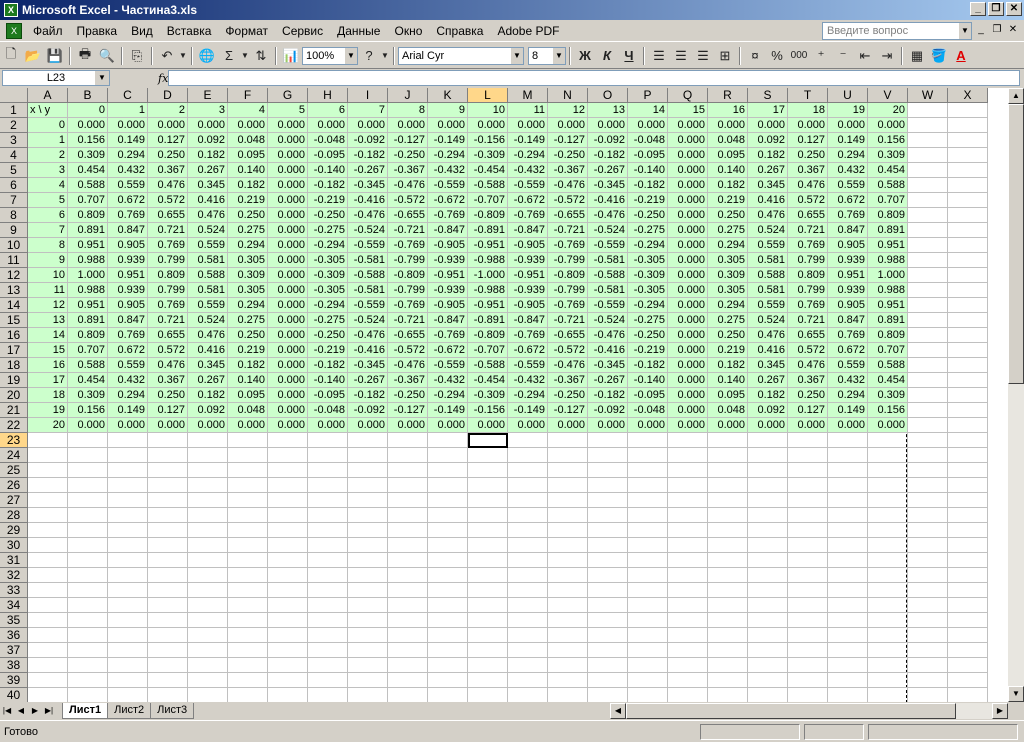  What do you see at coordinates (799, 56) in the screenshot?
I see `thousands-button: 000` at bounding box center [799, 56].